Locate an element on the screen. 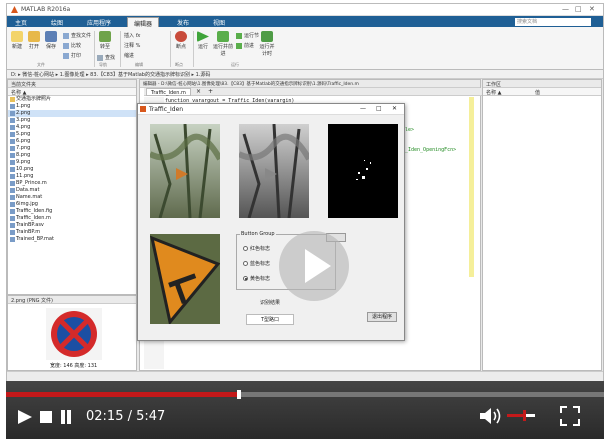 The height and width of the screenshot is (442, 611). find-files-icon is located at coordinates (66, 35).